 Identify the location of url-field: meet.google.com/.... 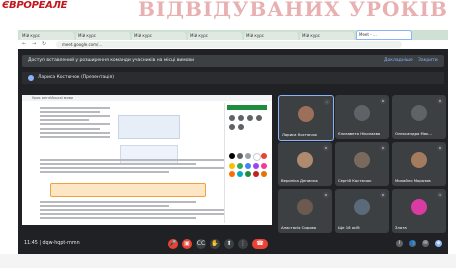
(229, 44).